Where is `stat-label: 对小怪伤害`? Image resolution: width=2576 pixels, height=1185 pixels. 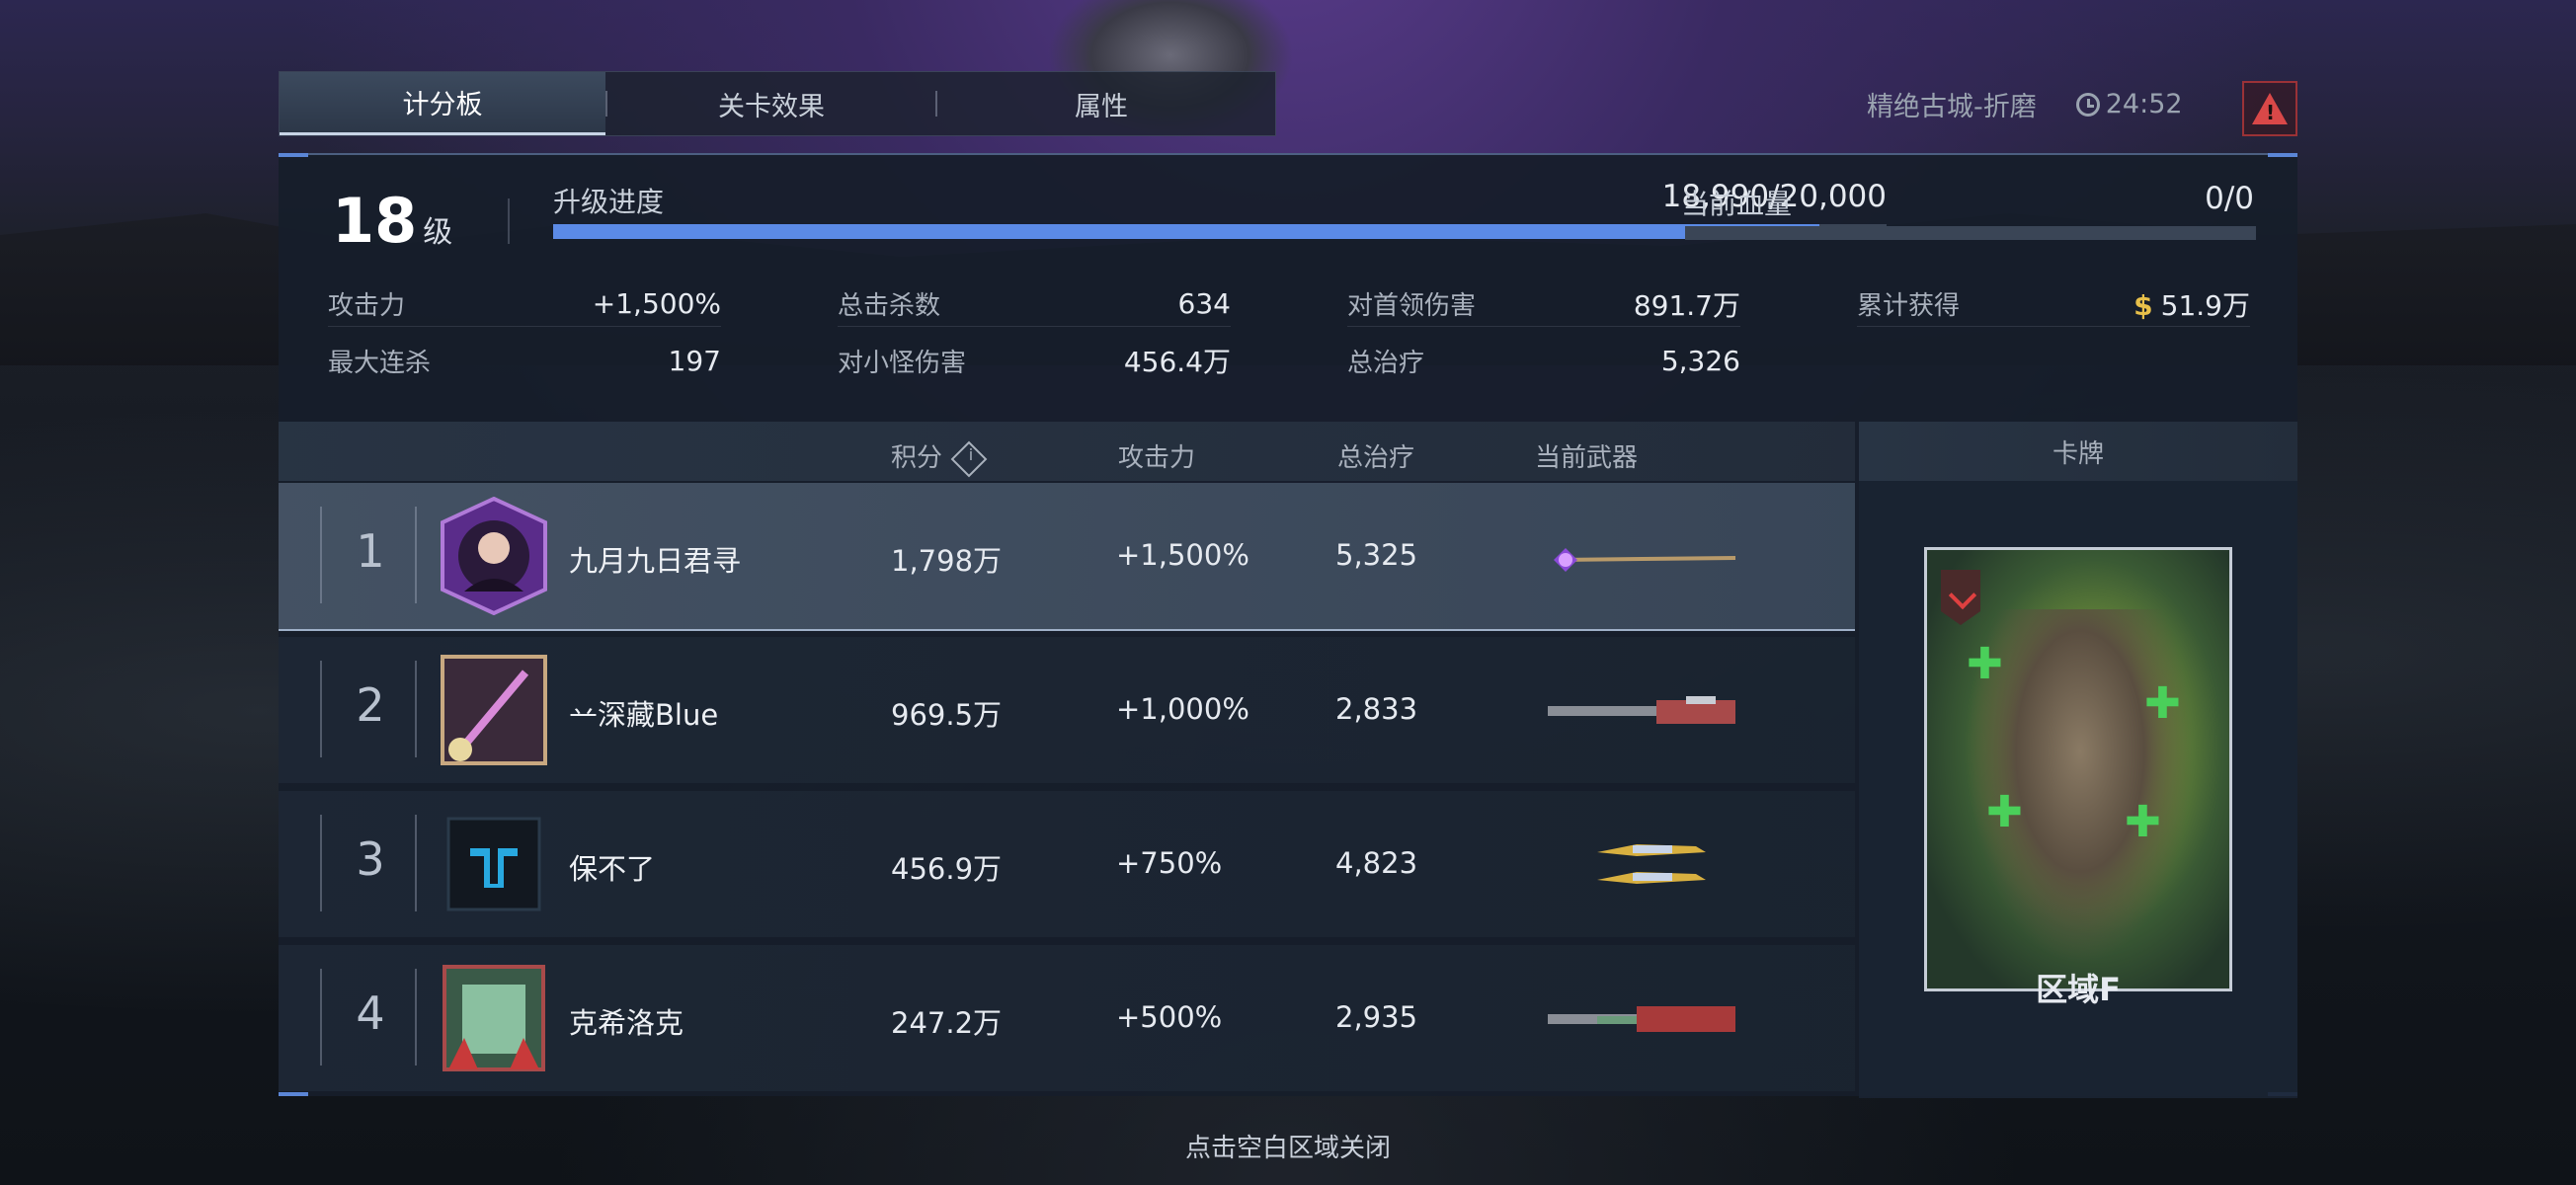 stat-label: 对小怪伤害 is located at coordinates (902, 363).